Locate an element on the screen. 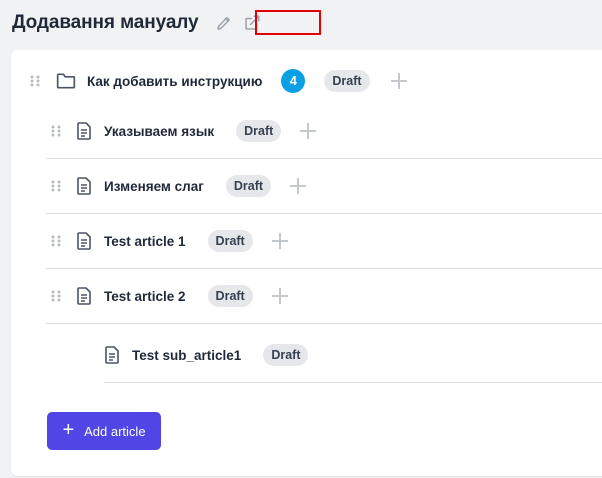 The image size is (602, 478). article-label: Test article 2 is located at coordinates (145, 296).